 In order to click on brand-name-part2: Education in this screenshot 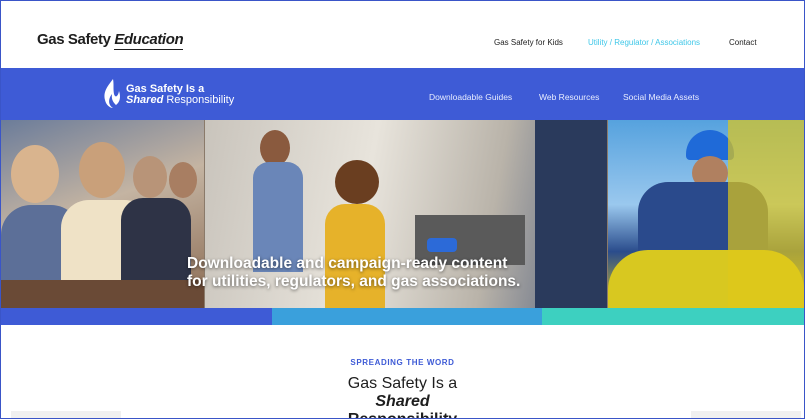, I will do `click(149, 40)`.